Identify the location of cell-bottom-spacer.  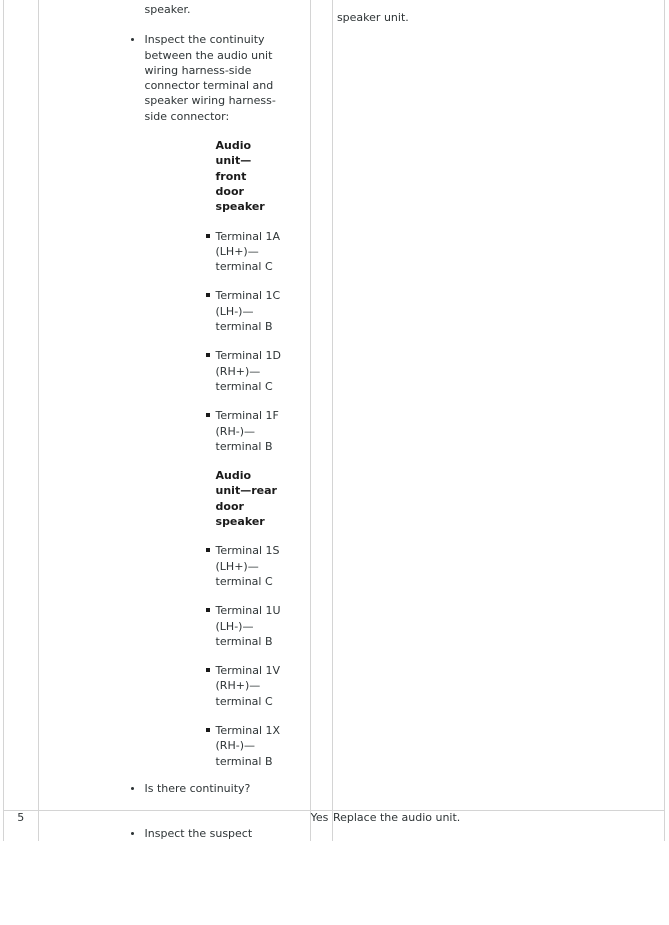
(174, 803).